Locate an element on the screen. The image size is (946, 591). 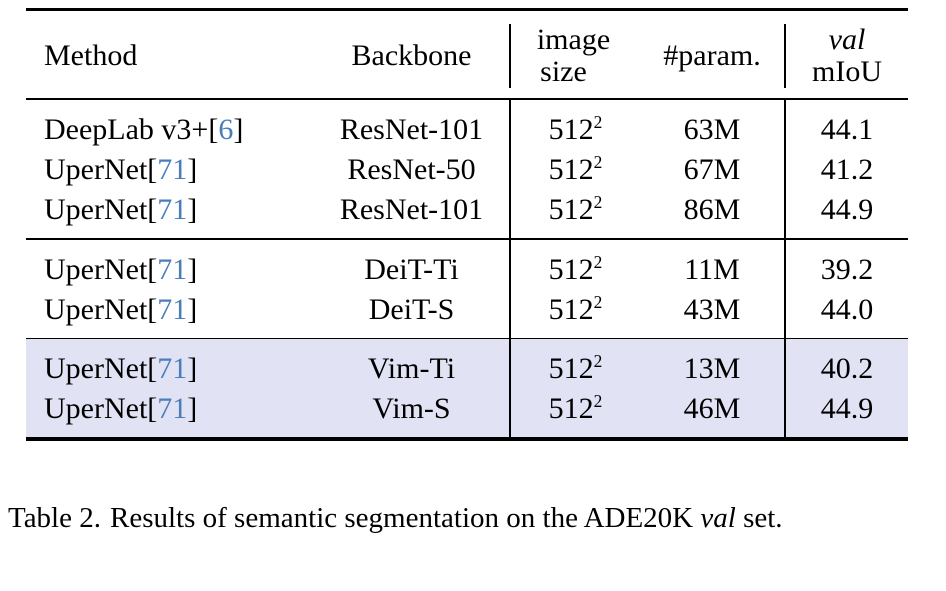
spacer-below-top-rule is located at coordinates (467, 17).